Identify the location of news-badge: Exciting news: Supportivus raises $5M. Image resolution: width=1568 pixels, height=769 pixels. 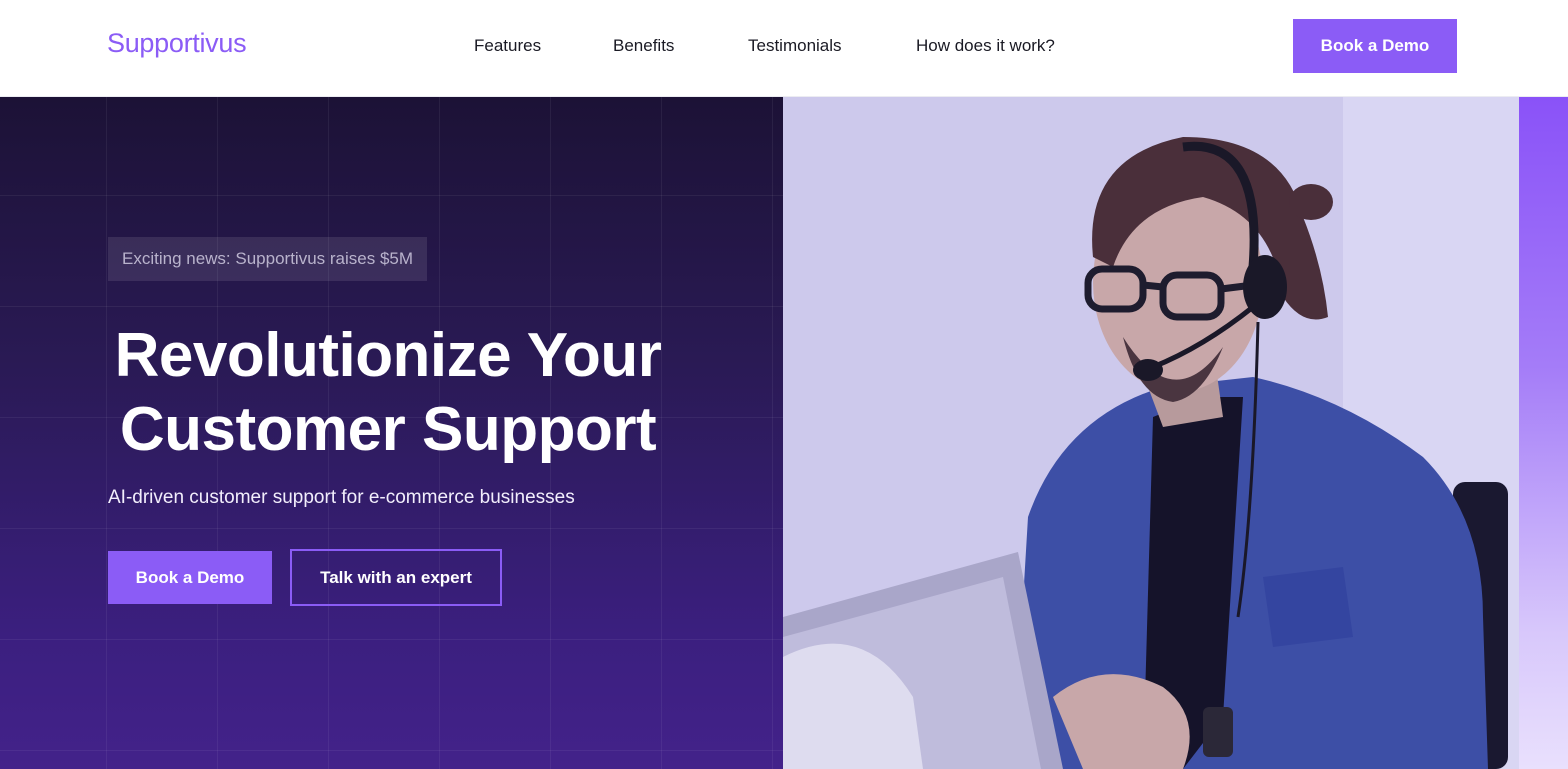
(268, 259).